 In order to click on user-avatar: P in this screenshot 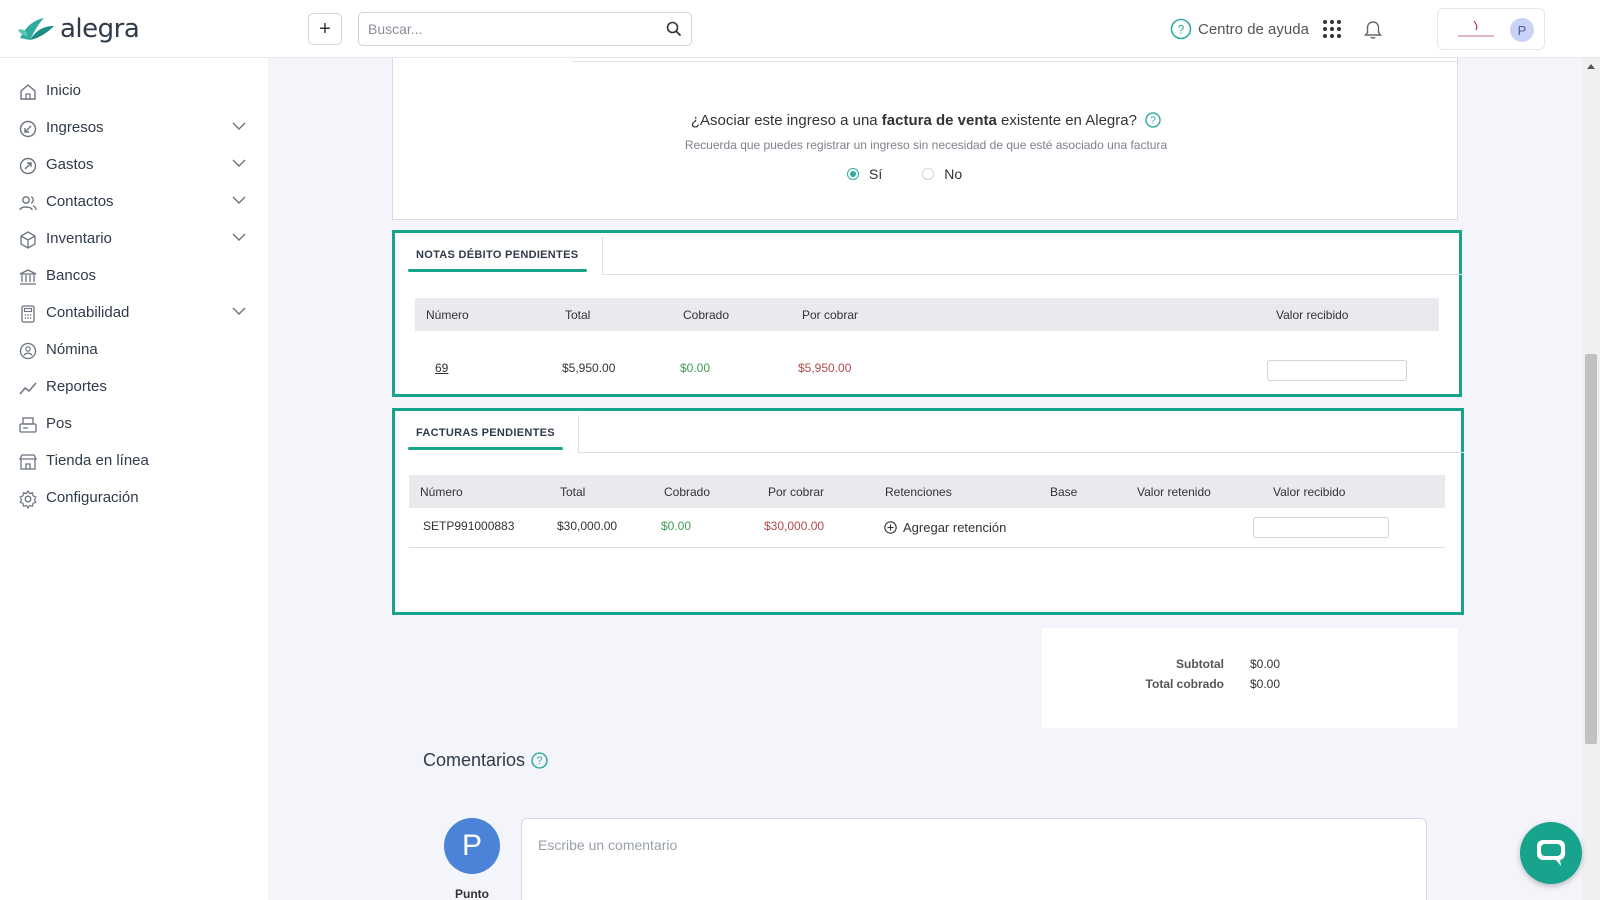, I will do `click(1522, 30)`.